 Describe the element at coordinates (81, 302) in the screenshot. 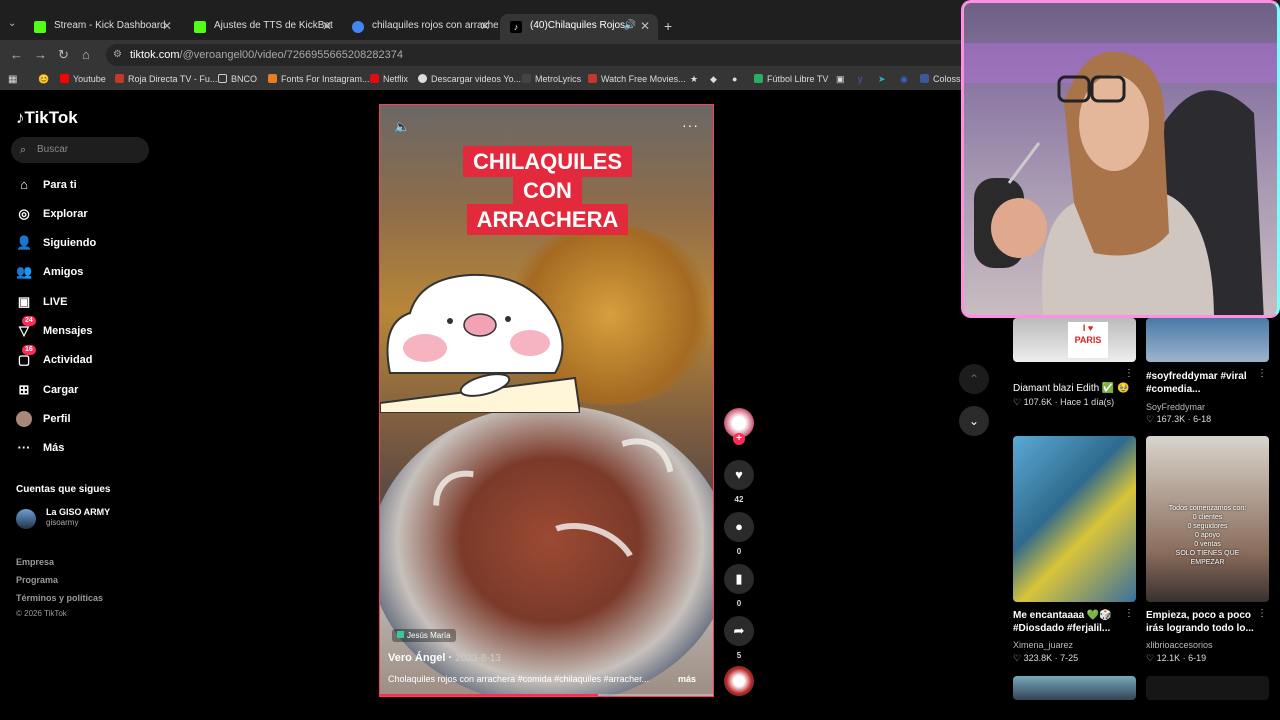

I see `nav-item-live: ▣ LIVE` at that location.